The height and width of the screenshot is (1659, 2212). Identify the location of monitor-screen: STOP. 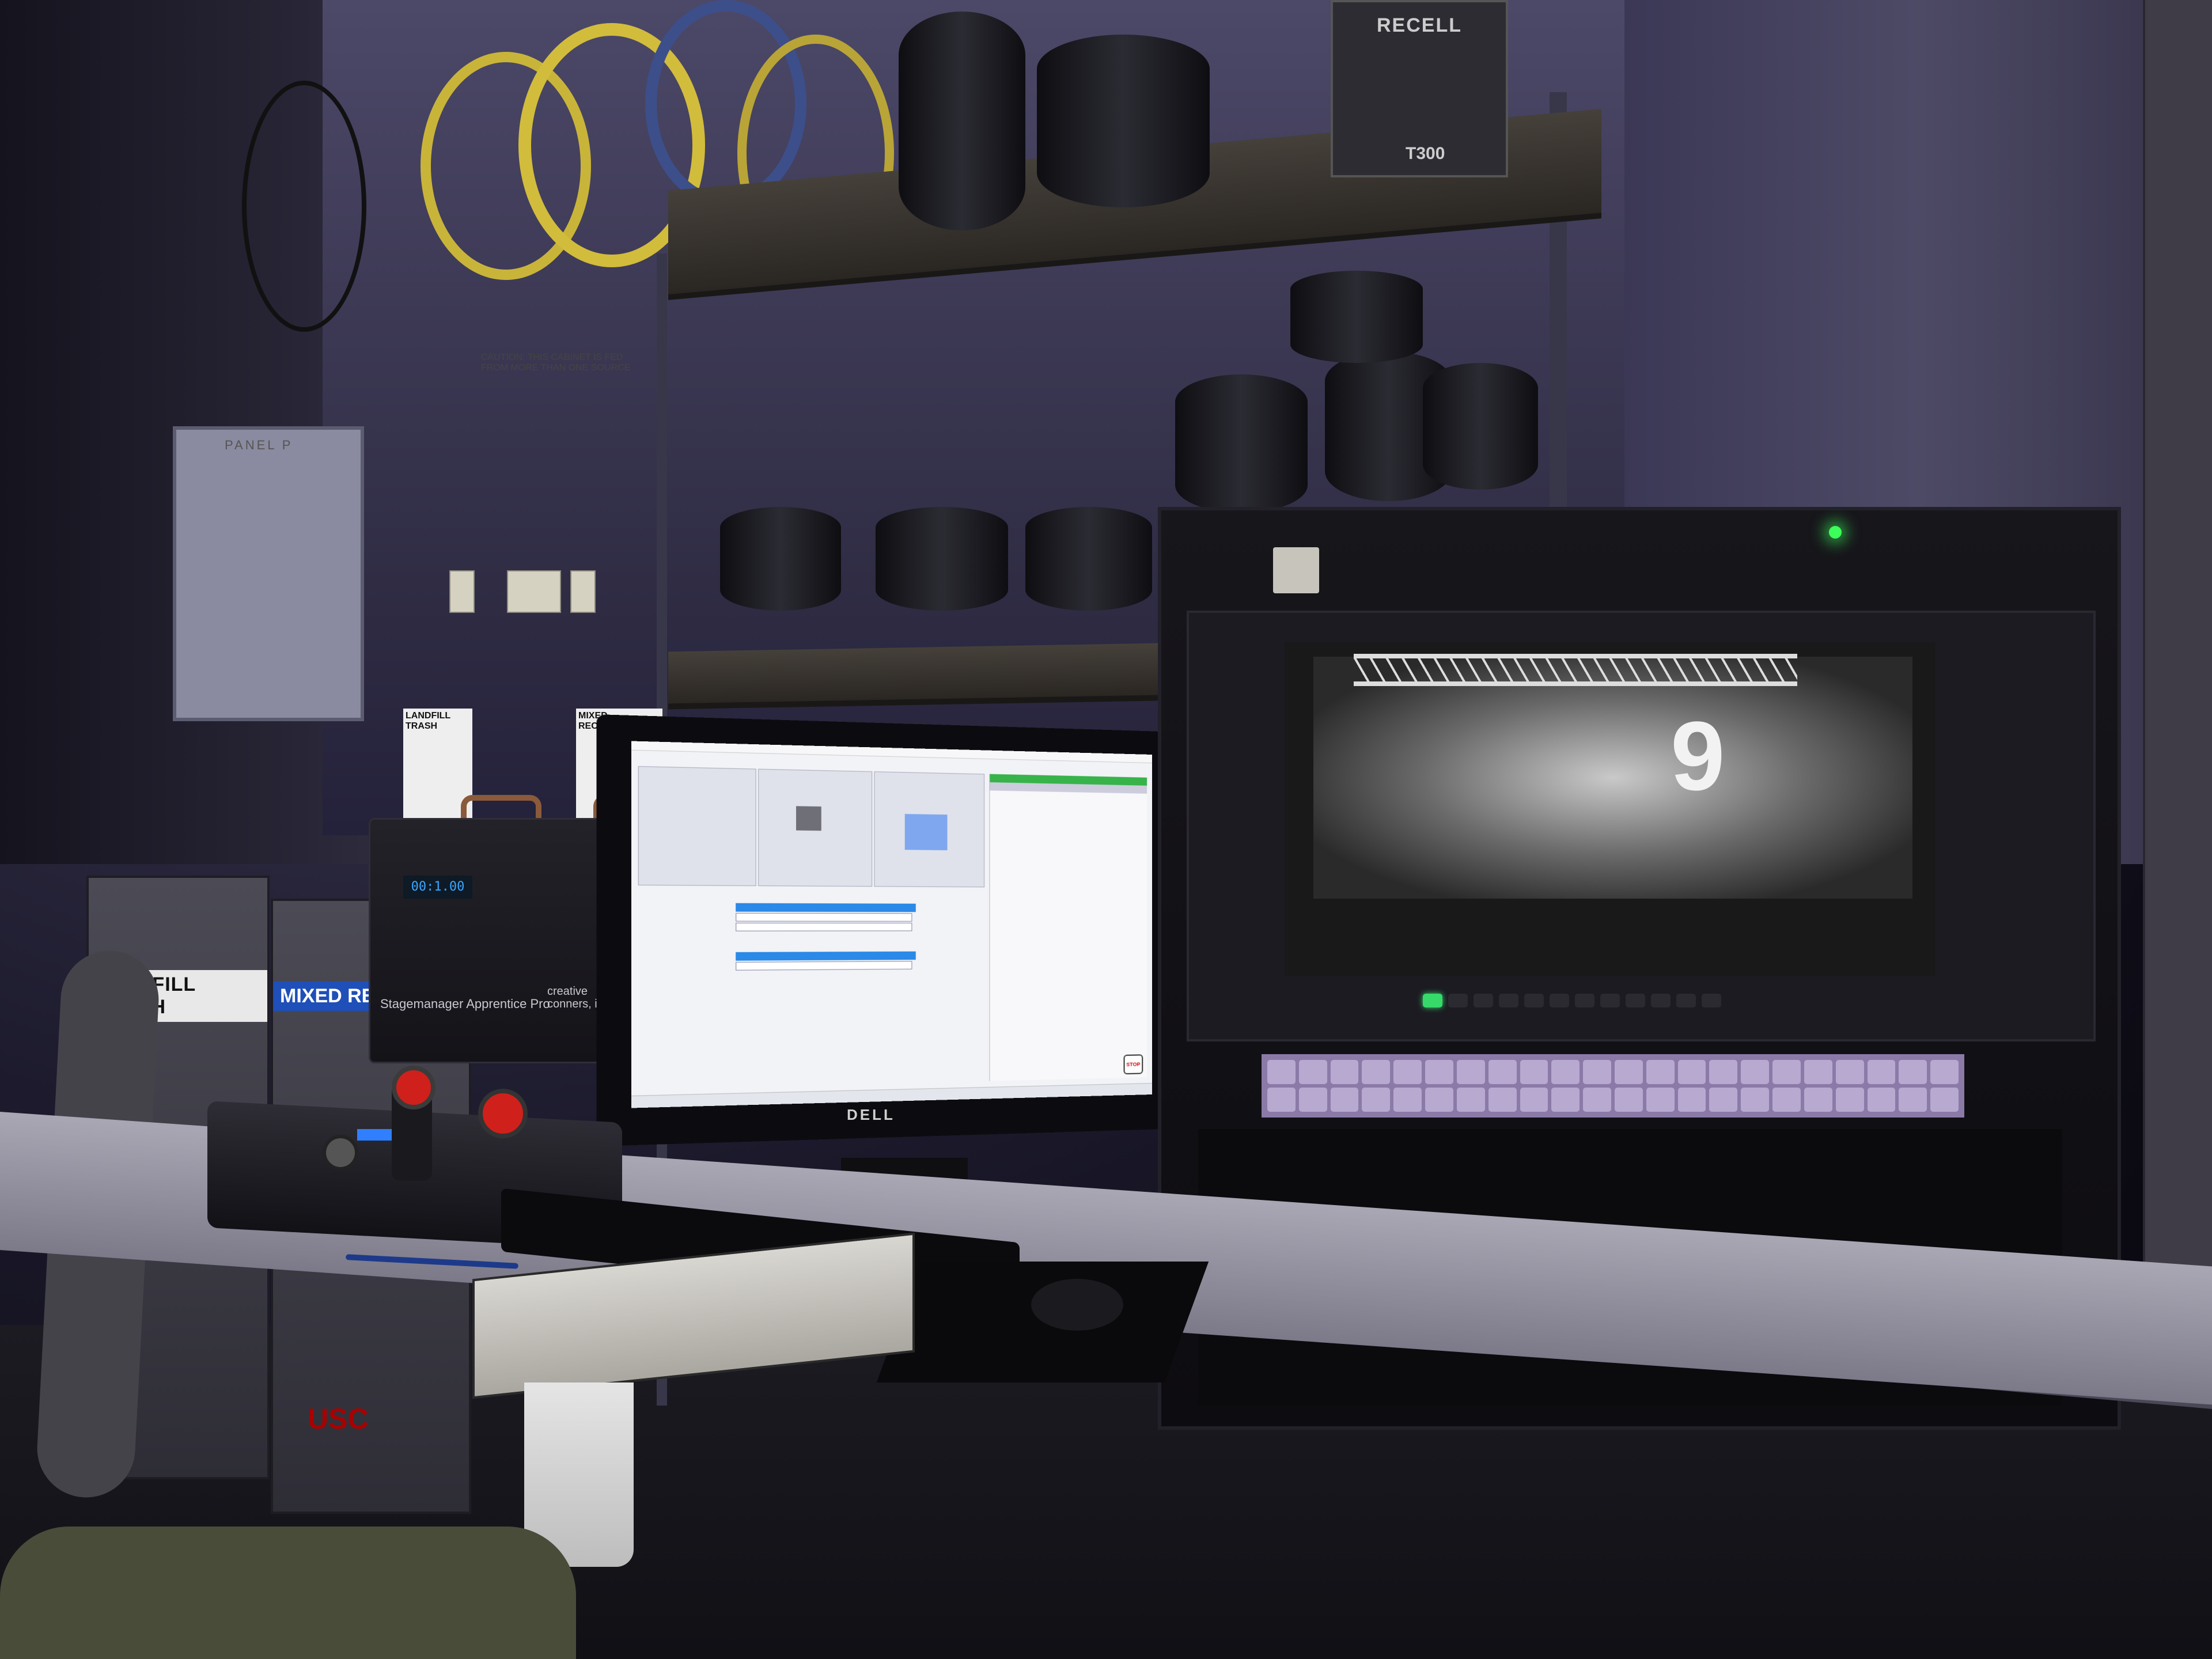
(891, 924).